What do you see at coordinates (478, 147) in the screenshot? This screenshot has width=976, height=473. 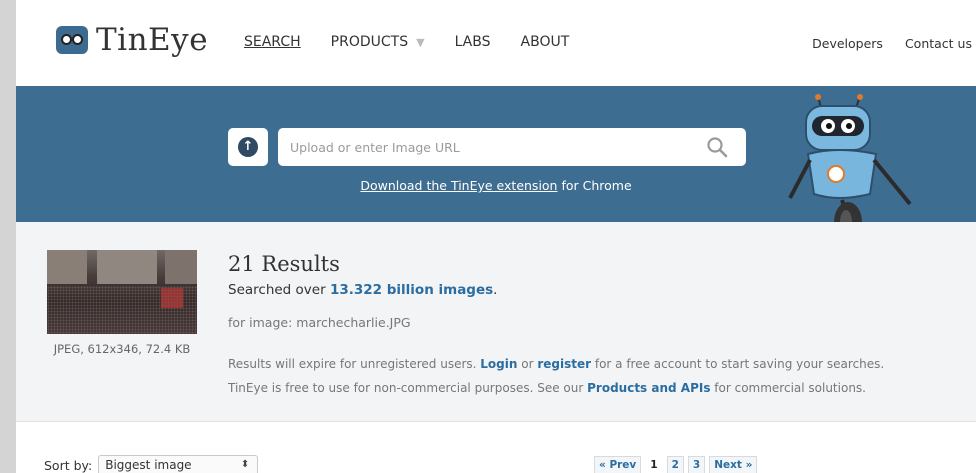 I see `image-url-input` at bounding box center [478, 147].